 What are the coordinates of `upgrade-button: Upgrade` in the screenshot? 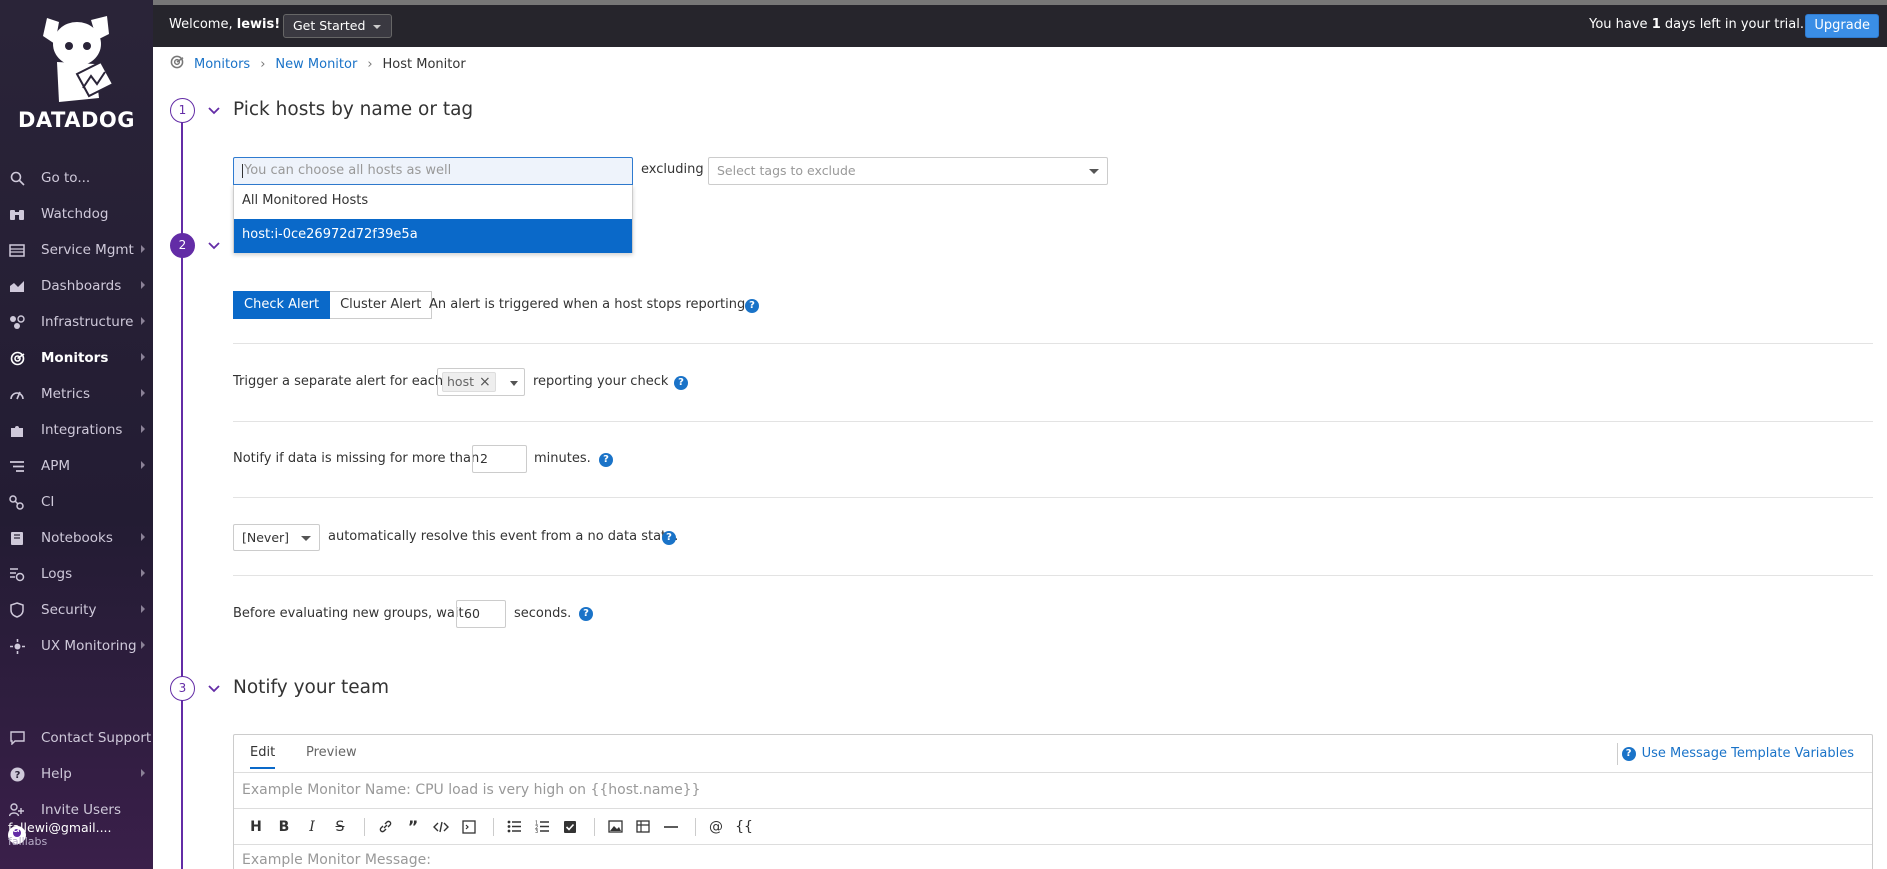 It's located at (1842, 26).